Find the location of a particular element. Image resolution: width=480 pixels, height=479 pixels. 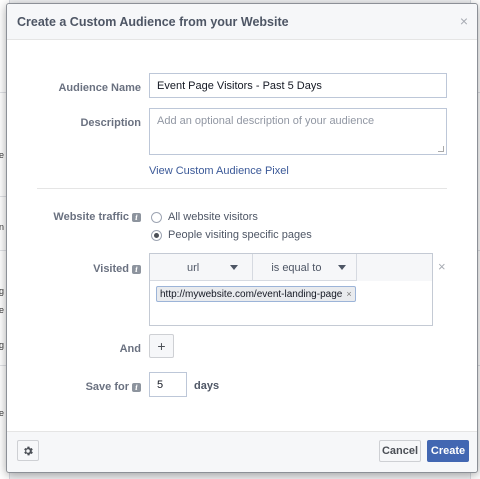

background-text-fragment: n is located at coordinates (2, 227).